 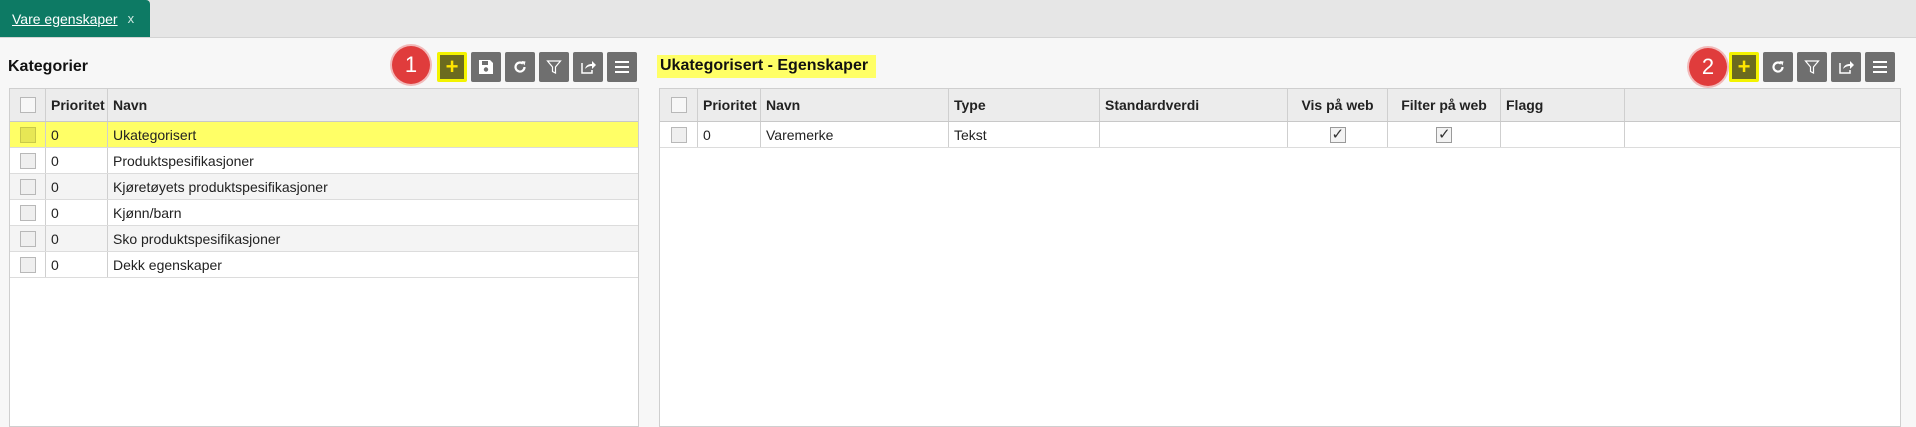 I want to click on callout-badge-1: 1, so click(x=411, y=65).